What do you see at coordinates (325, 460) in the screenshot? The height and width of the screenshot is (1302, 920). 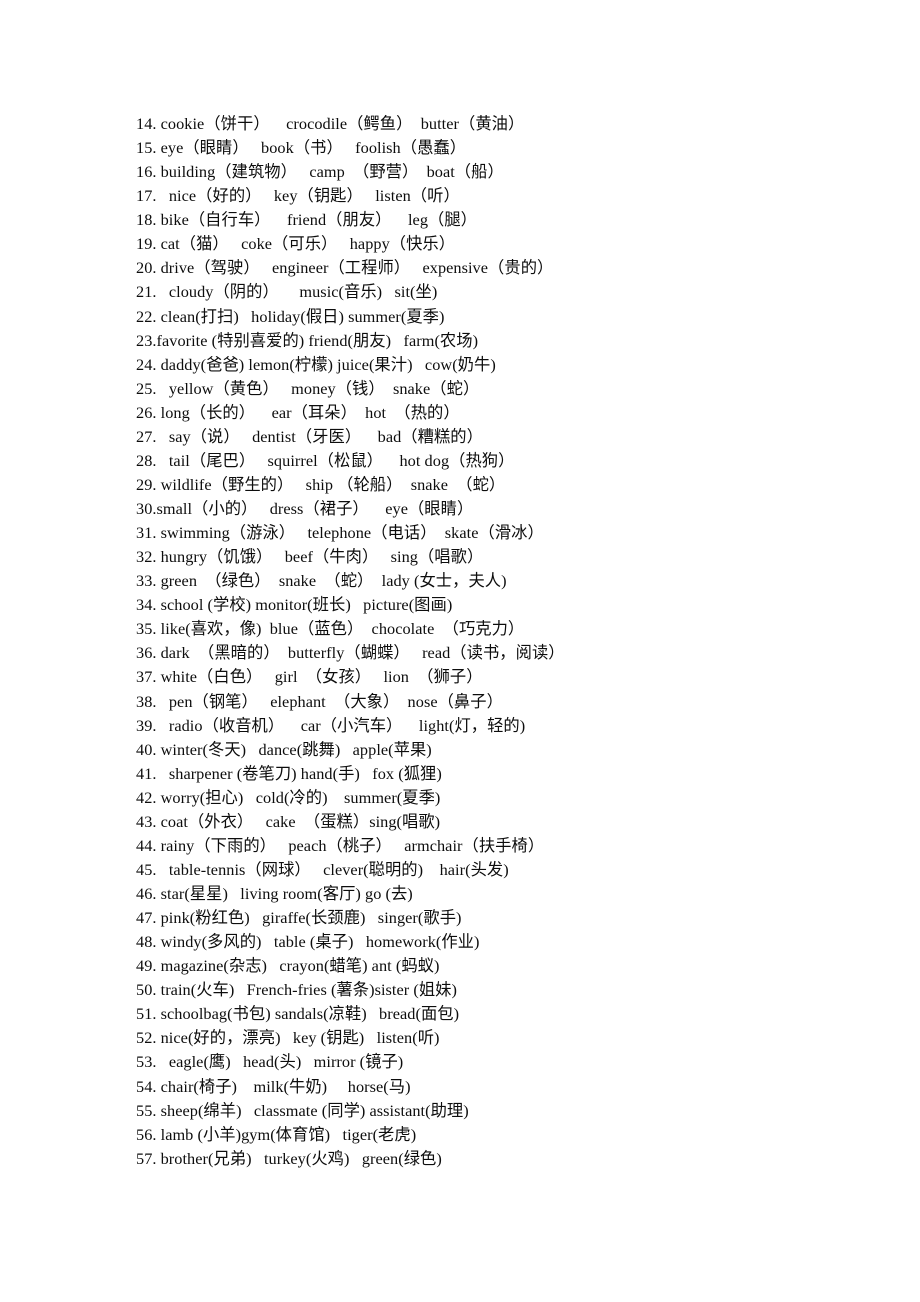 I see `vocabulary-line: 28. tail（尾巴） squirrel（松鼠） hot dog（热狗）` at bounding box center [325, 460].